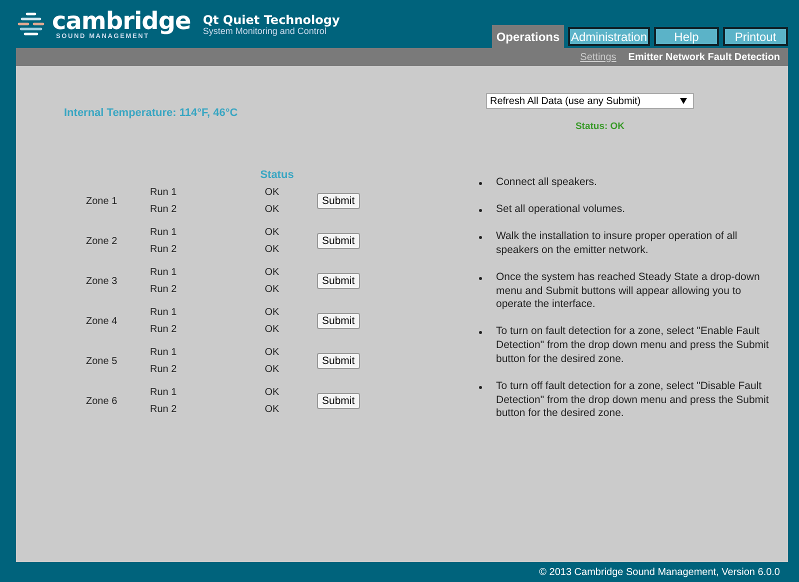 The width and height of the screenshot is (799, 582). Describe the element at coordinates (101, 321) in the screenshot. I see `zone-label: Zone 4` at that location.